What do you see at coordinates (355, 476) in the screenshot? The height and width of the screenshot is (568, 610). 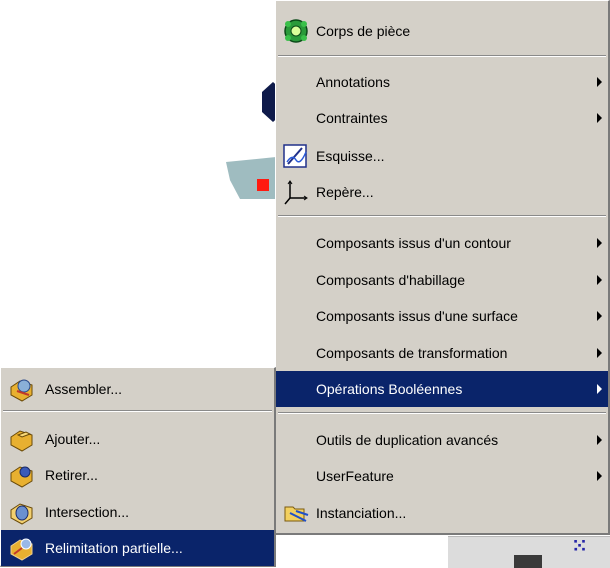 I see `menu-item-label: UserFeature` at bounding box center [355, 476].